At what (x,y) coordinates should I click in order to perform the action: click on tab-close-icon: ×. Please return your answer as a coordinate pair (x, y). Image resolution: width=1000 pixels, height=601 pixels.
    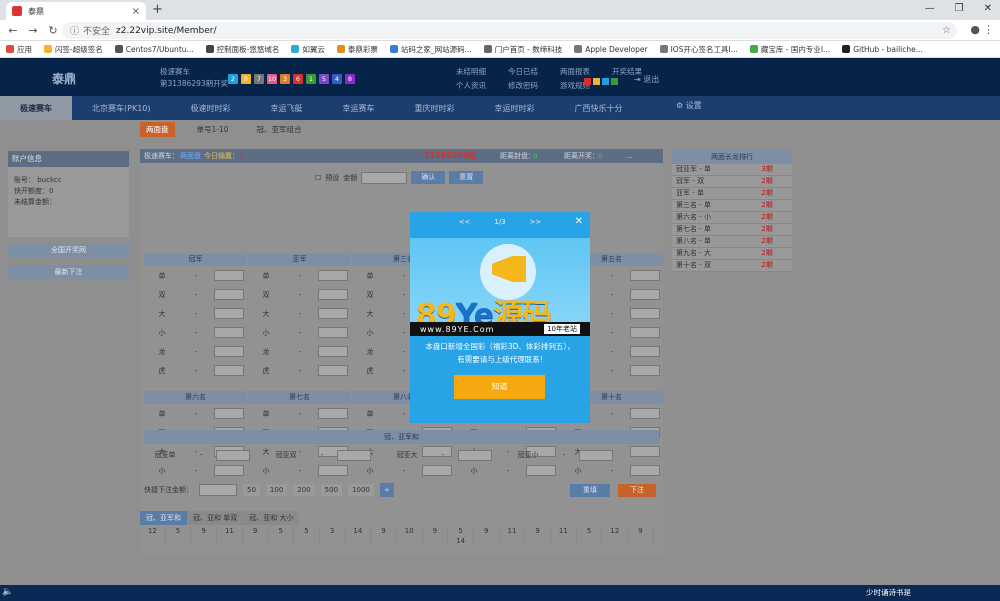
    Looking at the image, I should click on (136, 11).